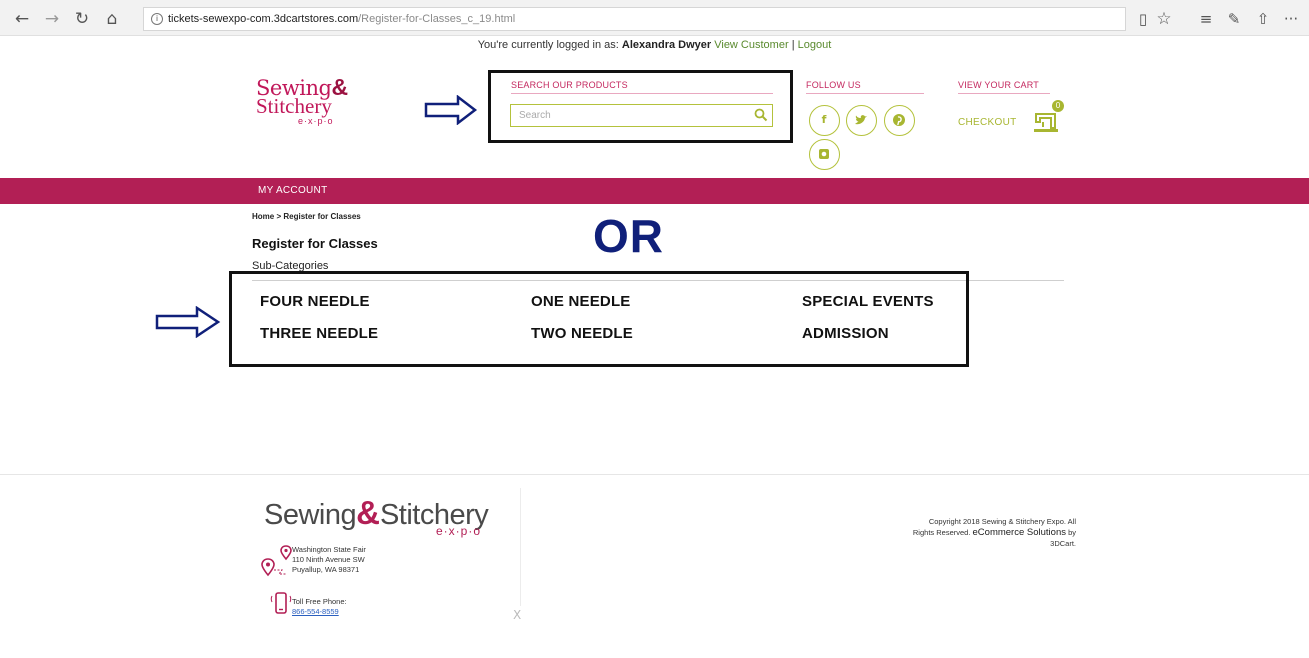  Describe the element at coordinates (322, 216) in the screenshot. I see `breadcrumb-current: Register for Classes` at that location.